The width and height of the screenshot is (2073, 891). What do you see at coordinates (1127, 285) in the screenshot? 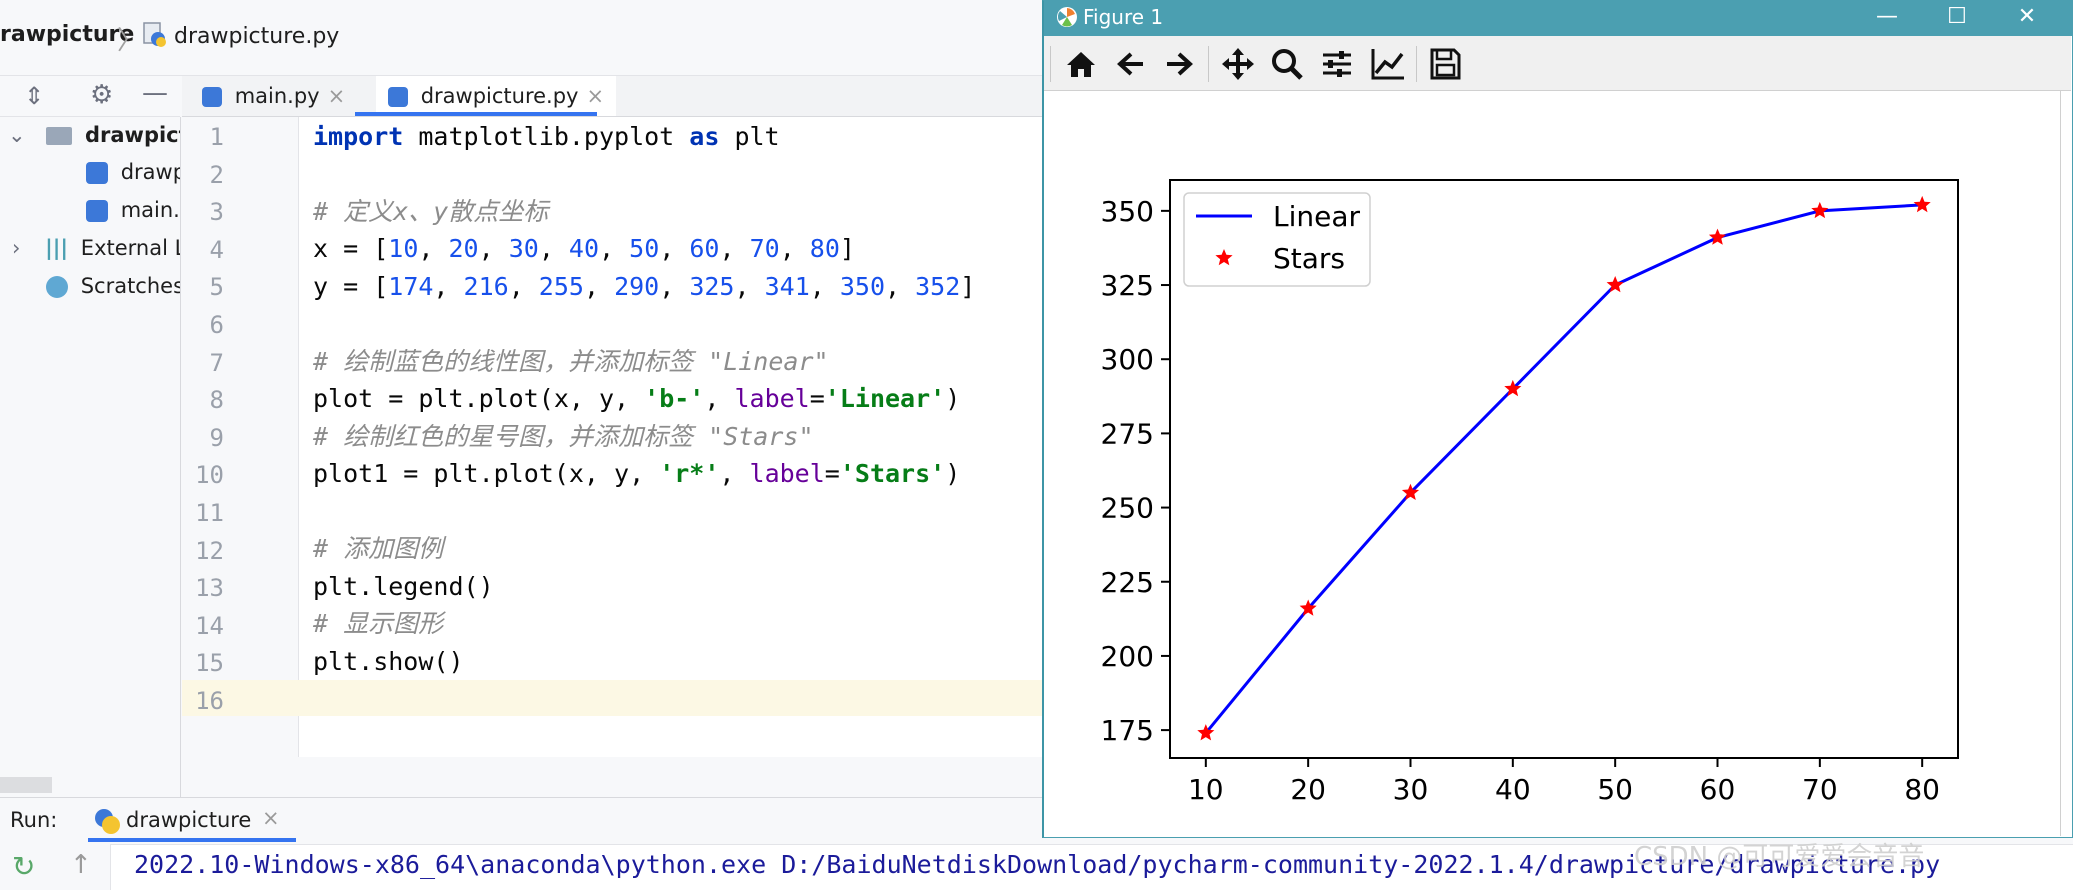
I see `y-tick-label: 325` at bounding box center [1127, 285].